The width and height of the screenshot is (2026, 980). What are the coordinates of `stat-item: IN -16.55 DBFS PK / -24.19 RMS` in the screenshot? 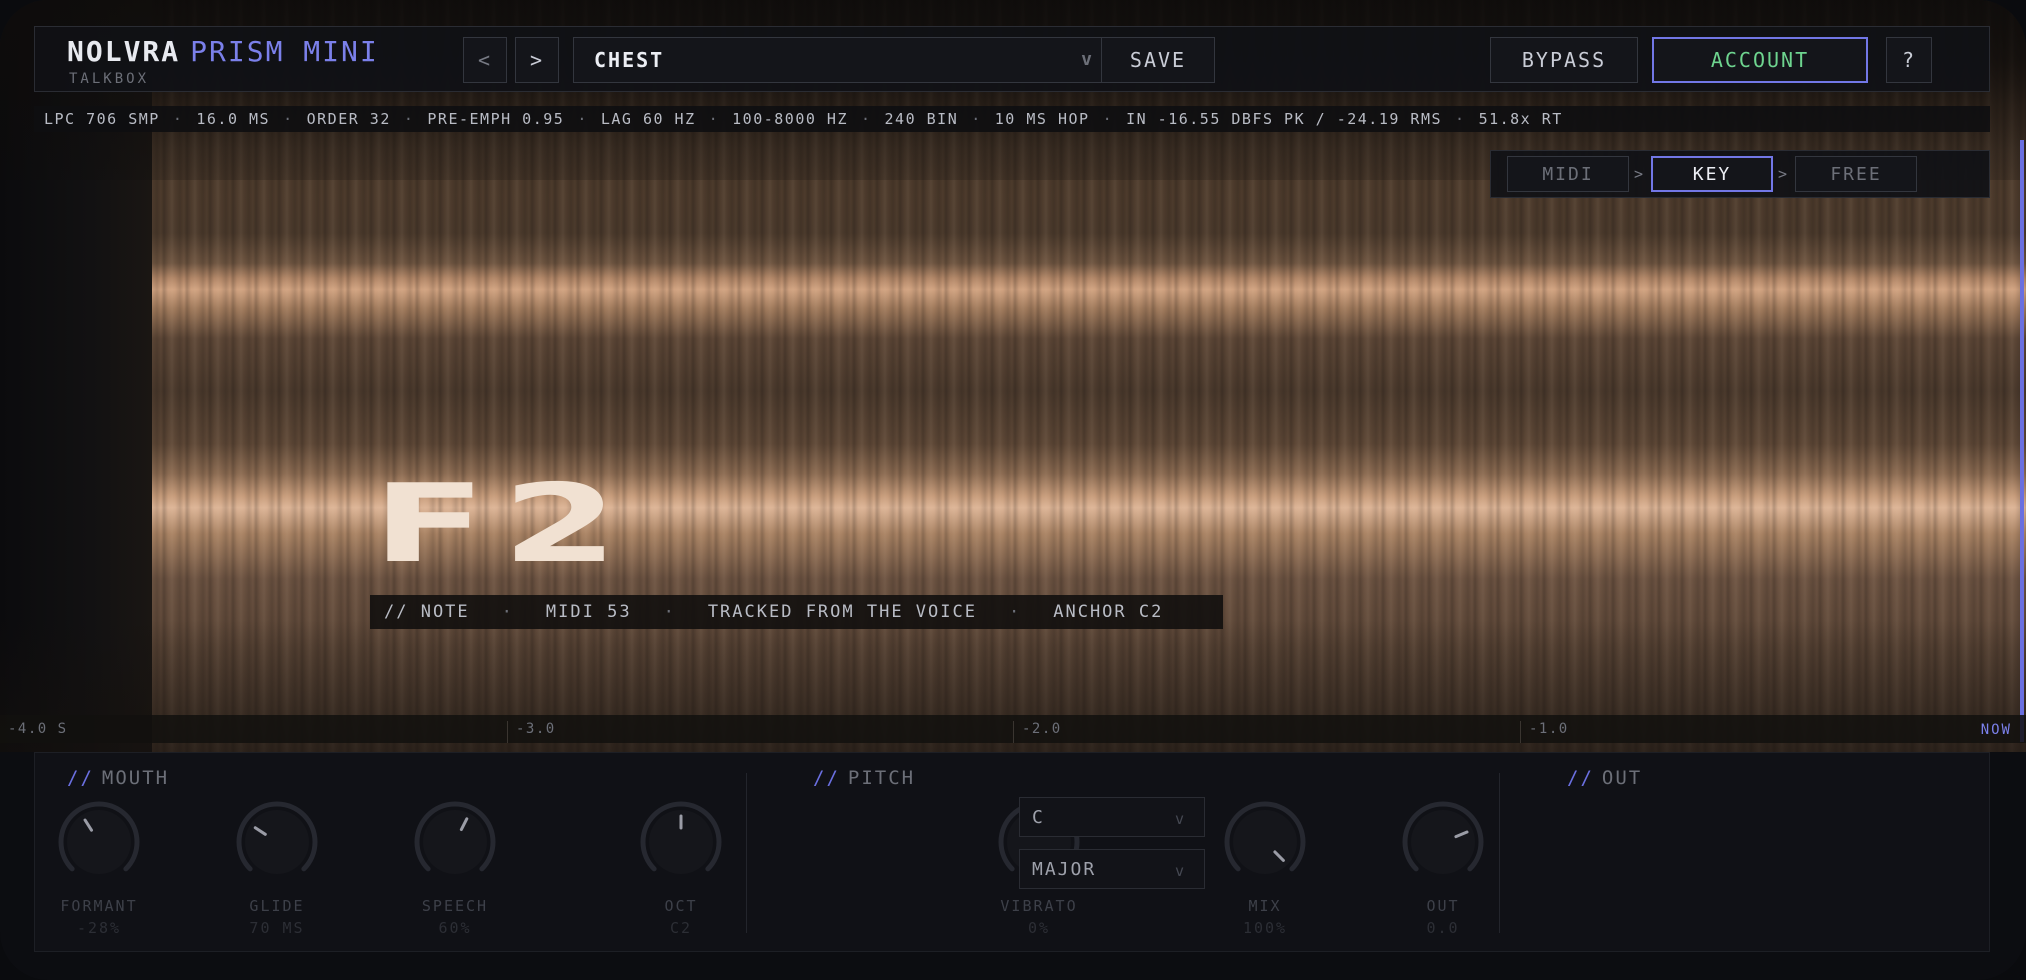 It's located at (1284, 119).